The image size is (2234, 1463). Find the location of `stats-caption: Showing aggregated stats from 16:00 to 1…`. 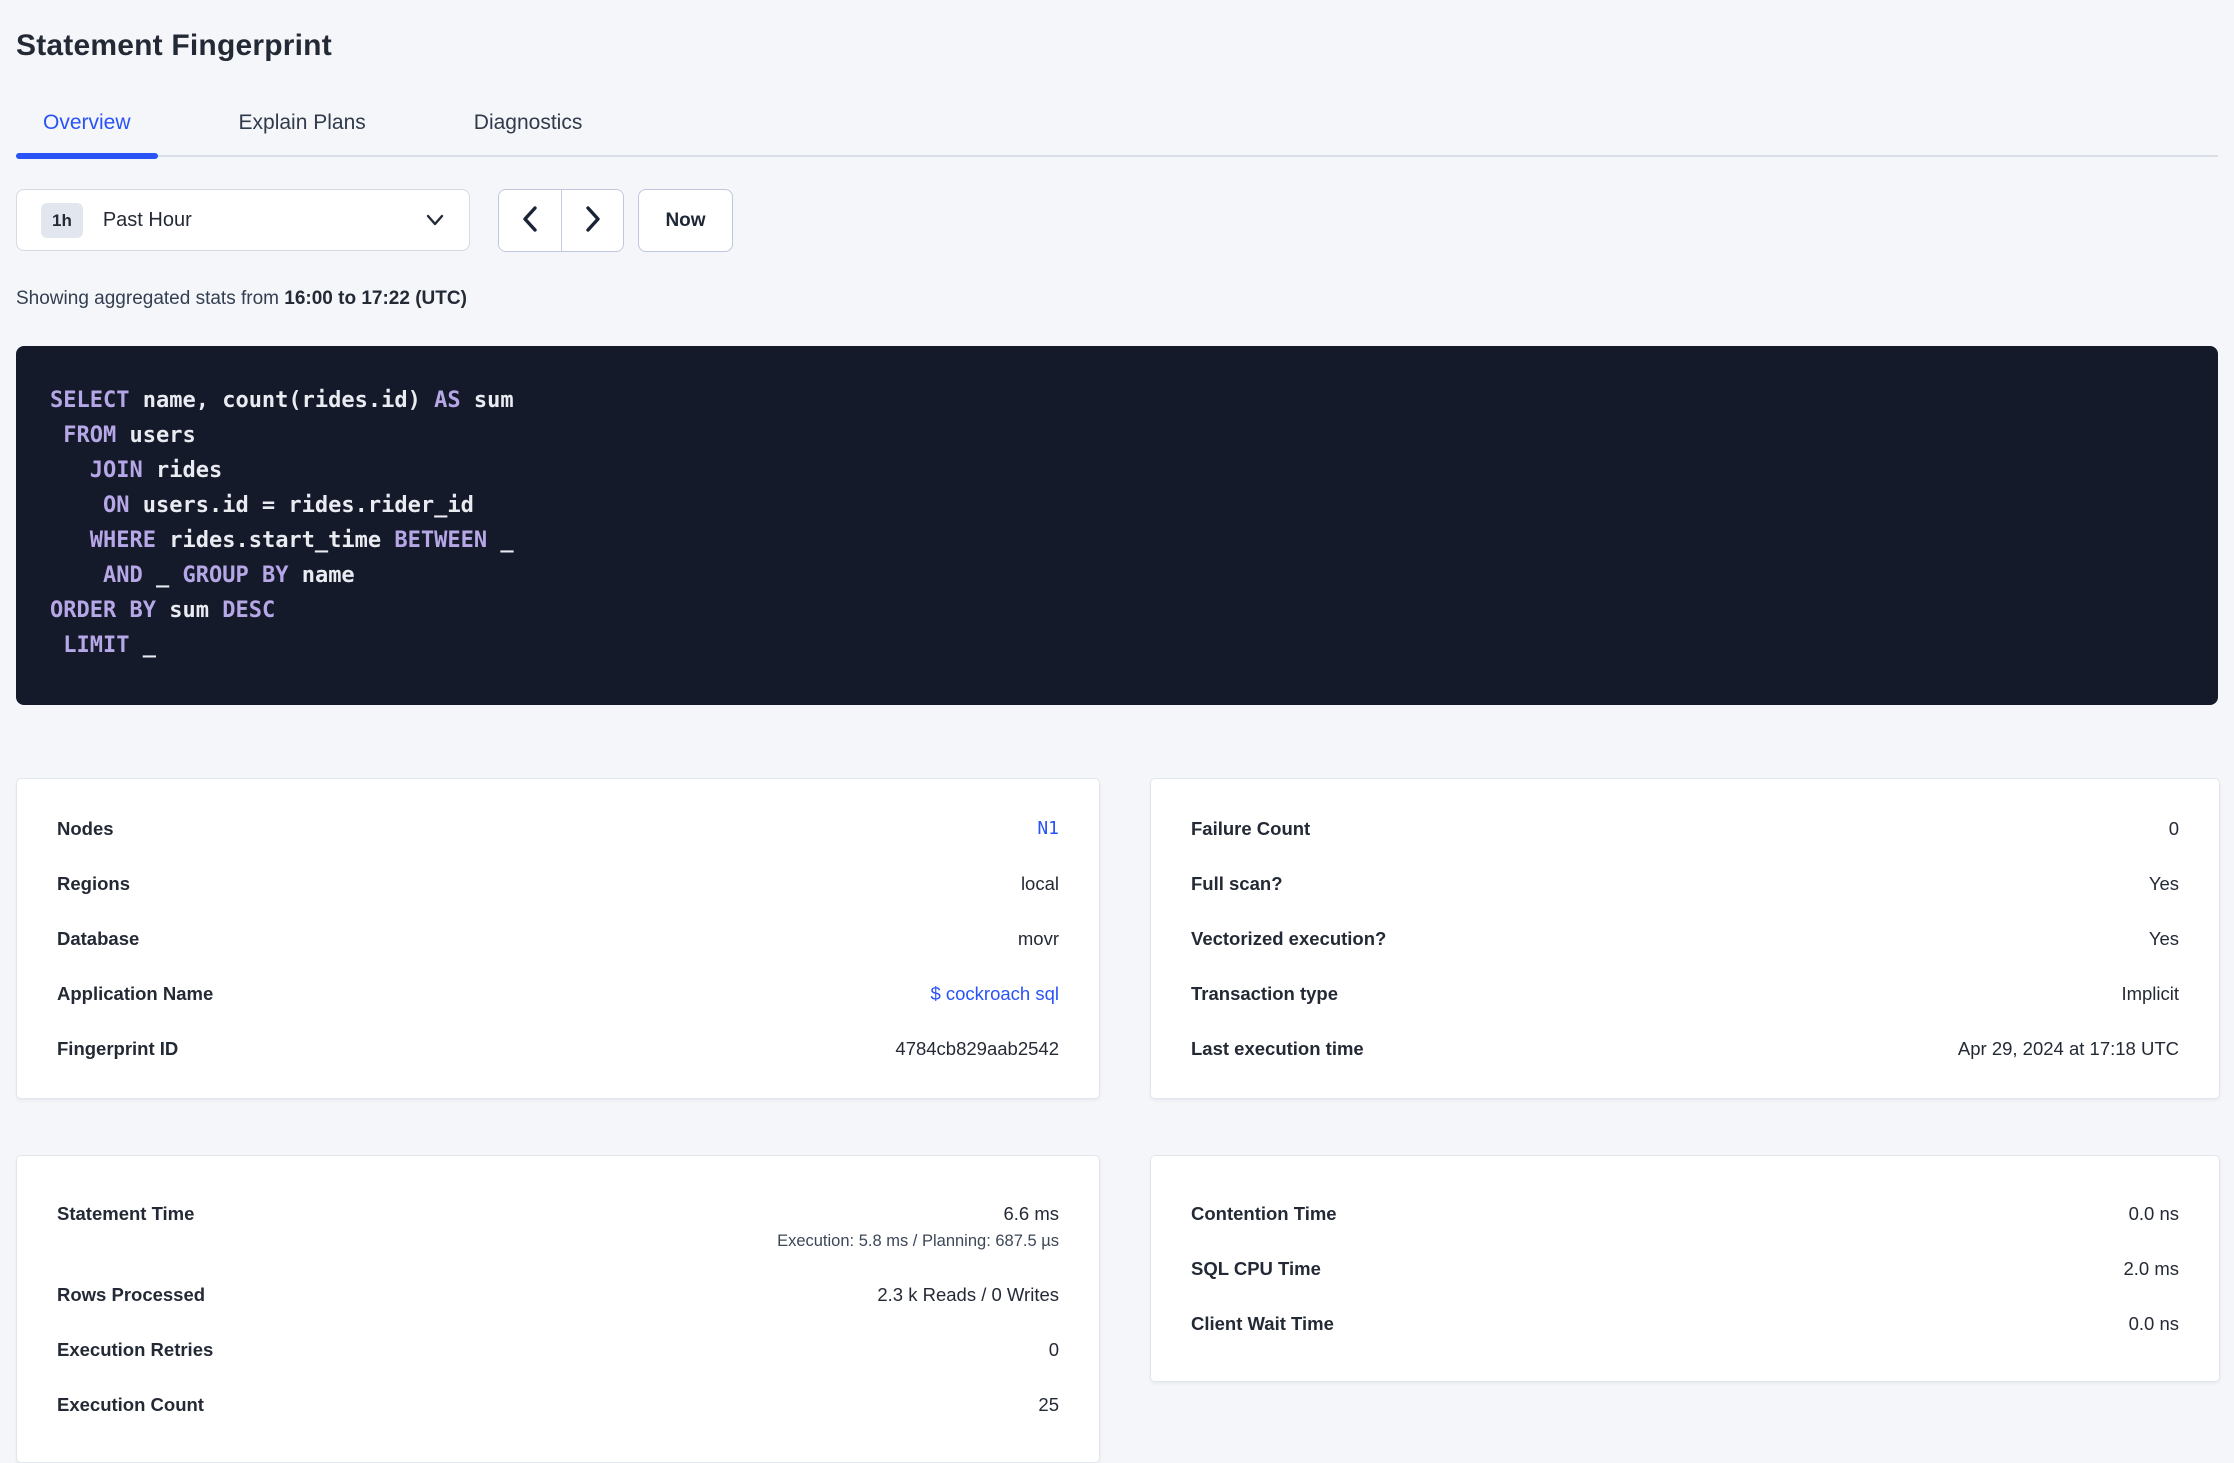

stats-caption: Showing aggregated stats from 16:00 to 1… is located at coordinates (1117, 299).